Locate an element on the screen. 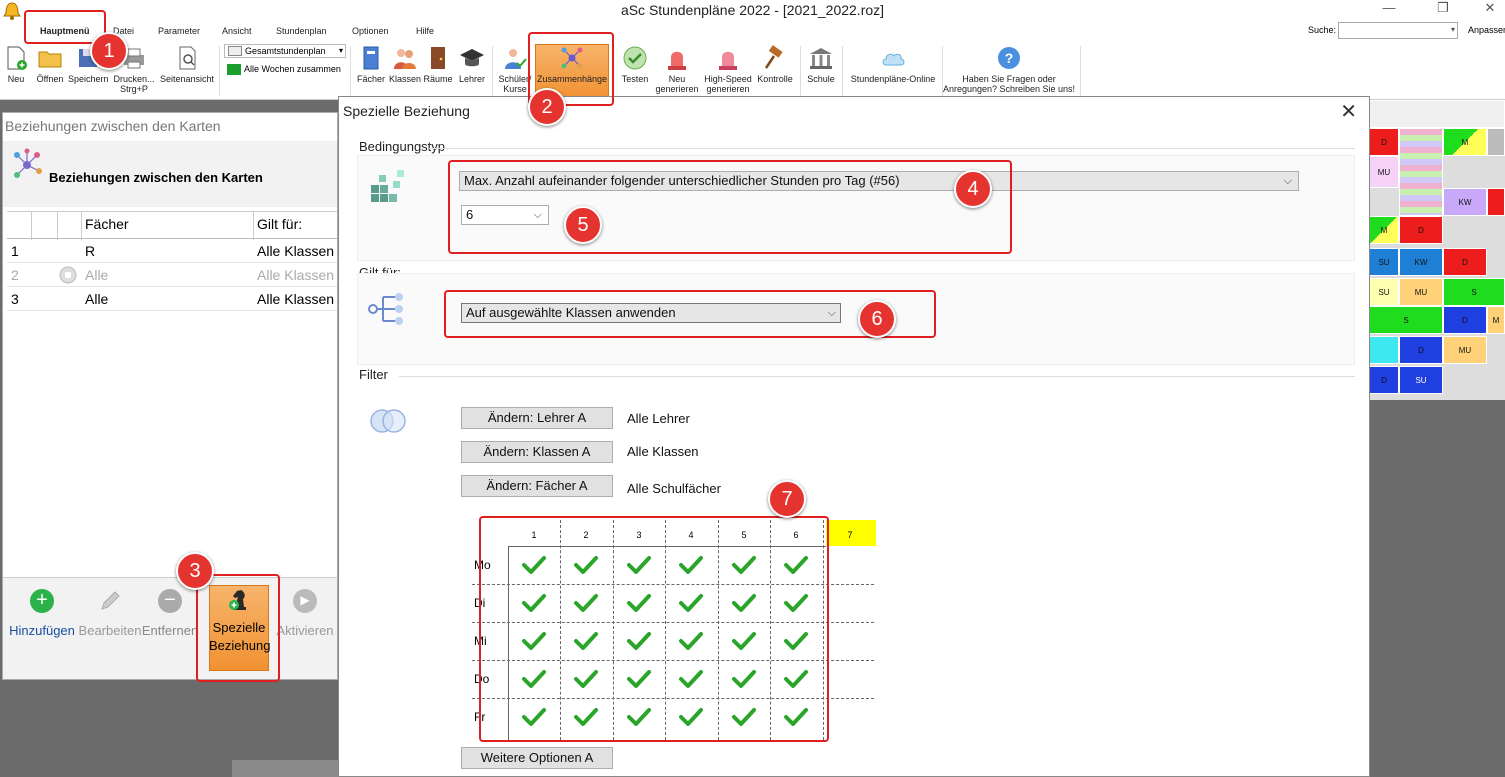  test-button: Testen is located at coordinates (635, 64).